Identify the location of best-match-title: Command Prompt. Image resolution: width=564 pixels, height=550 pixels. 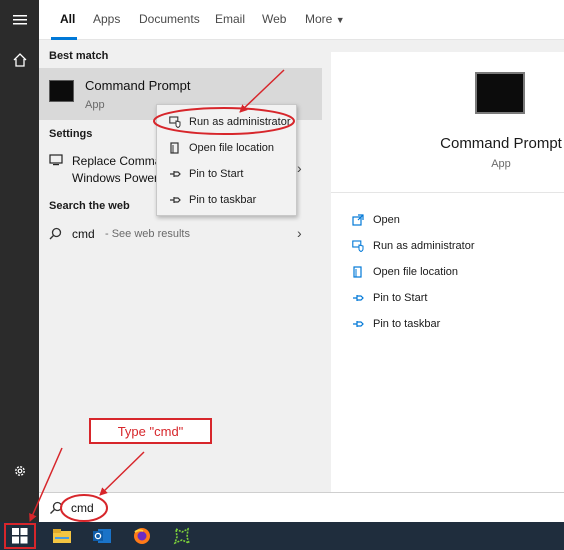
(138, 85).